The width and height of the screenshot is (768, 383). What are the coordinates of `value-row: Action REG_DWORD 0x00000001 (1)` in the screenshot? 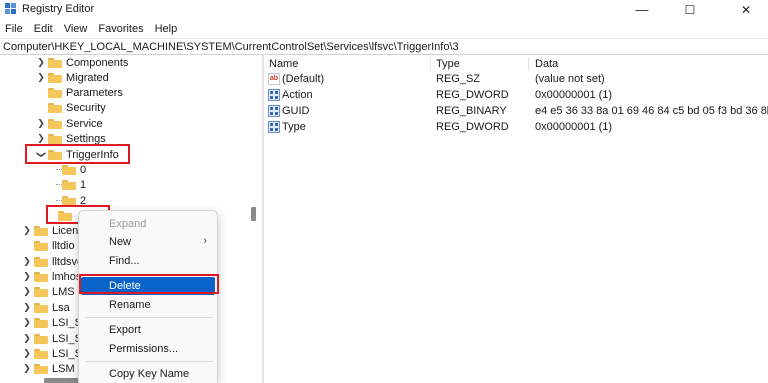 It's located at (516, 96).